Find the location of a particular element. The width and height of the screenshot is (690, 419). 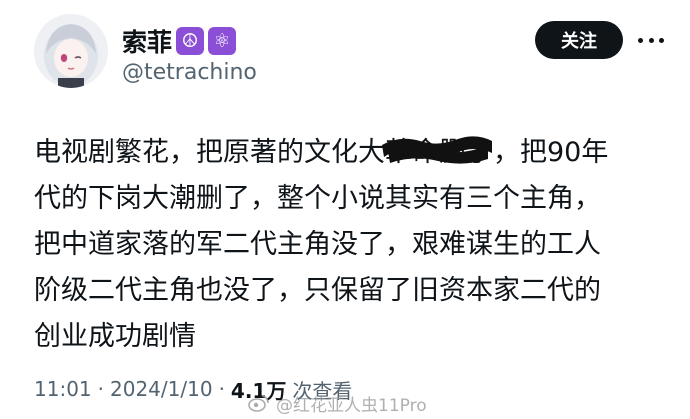

tweet-line-4: 阶级二代主角也没了，只保留了旧资本家二代的 is located at coordinates (317, 290).